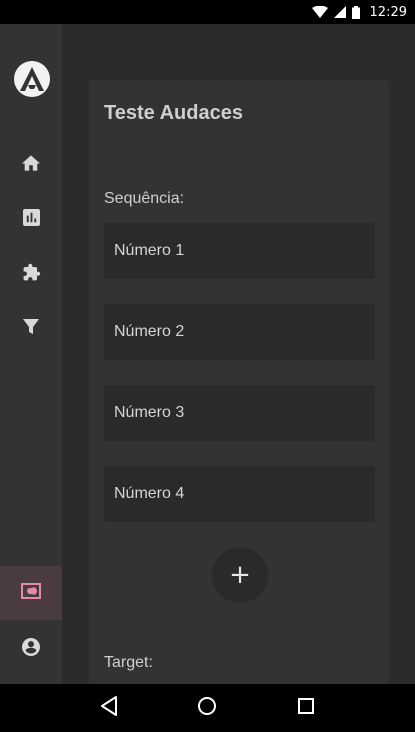 The height and width of the screenshot is (732, 415). I want to click on sidebar-item-account, so click(31, 649).